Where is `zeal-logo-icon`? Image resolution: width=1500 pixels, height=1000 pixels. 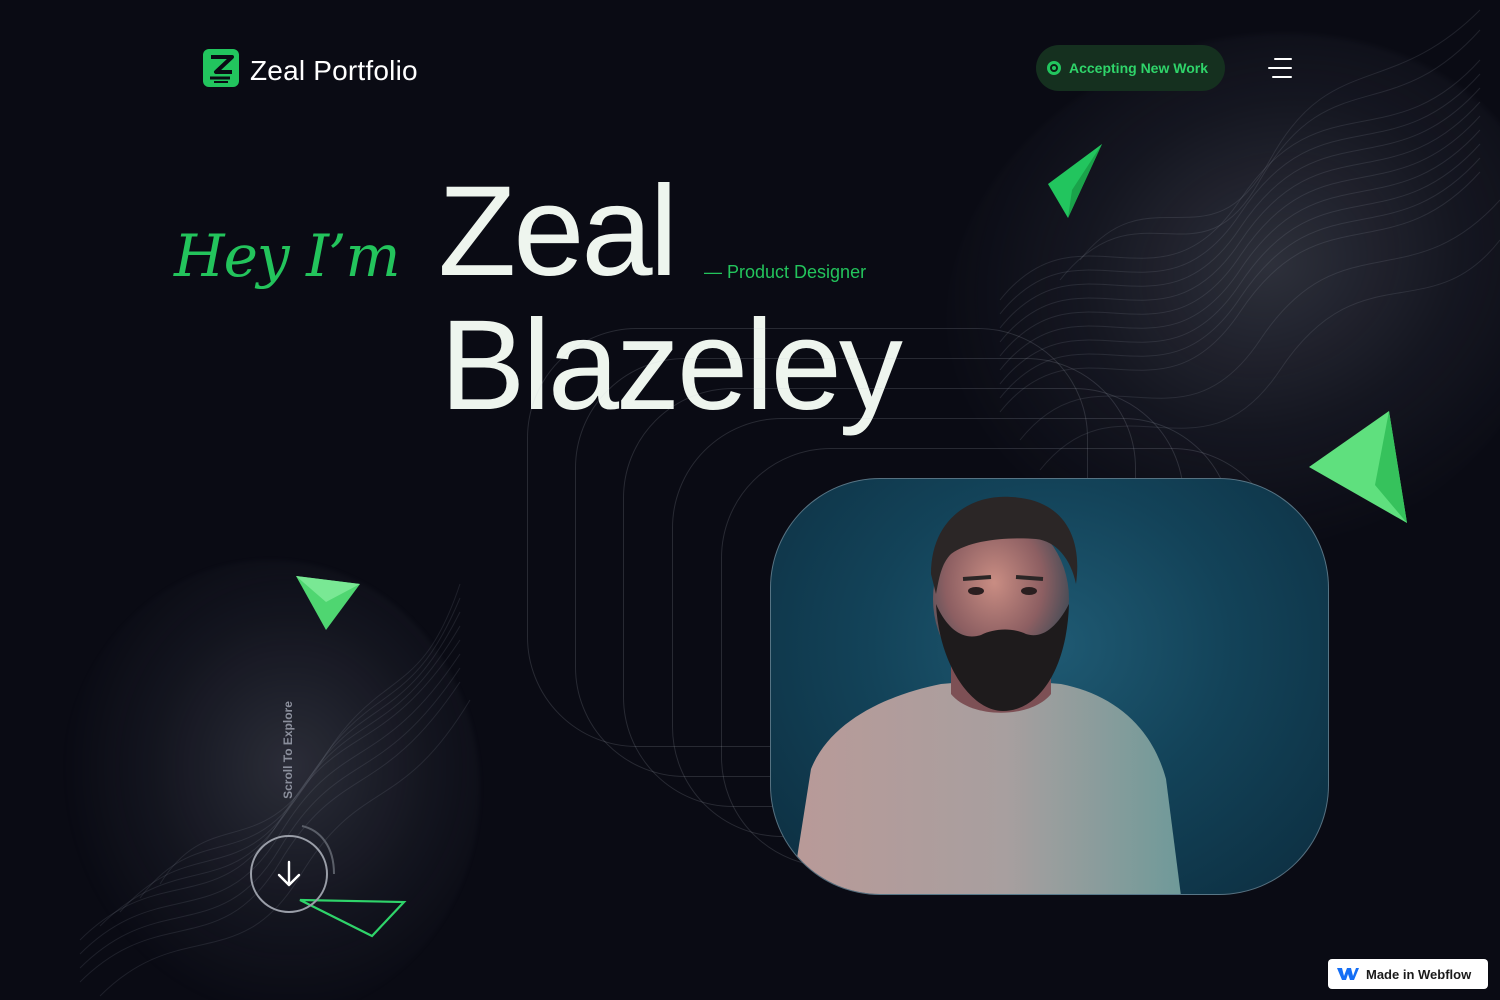
zeal-logo-icon is located at coordinates (222, 70).